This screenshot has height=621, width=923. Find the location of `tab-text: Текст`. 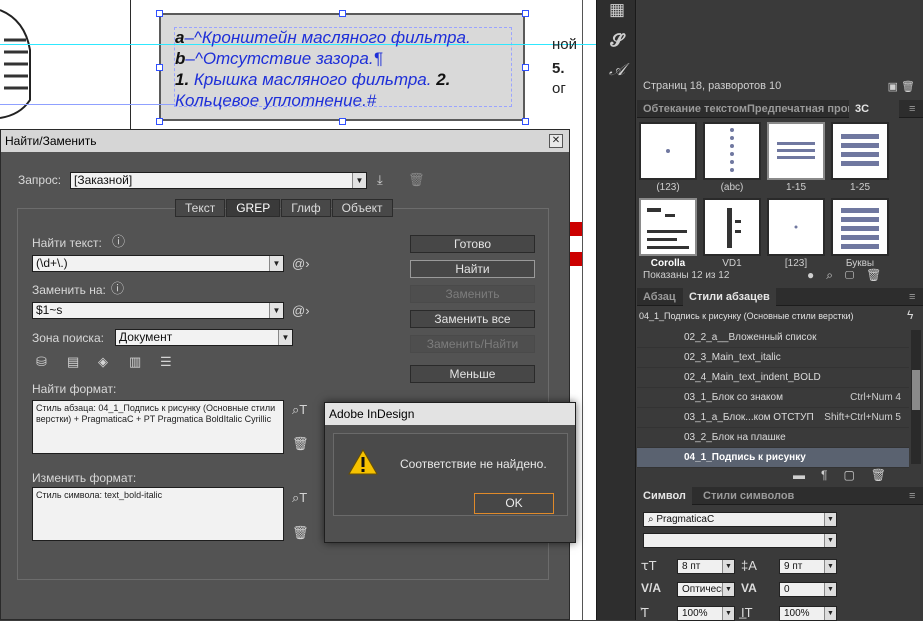

tab-text: Текст is located at coordinates (200, 208).